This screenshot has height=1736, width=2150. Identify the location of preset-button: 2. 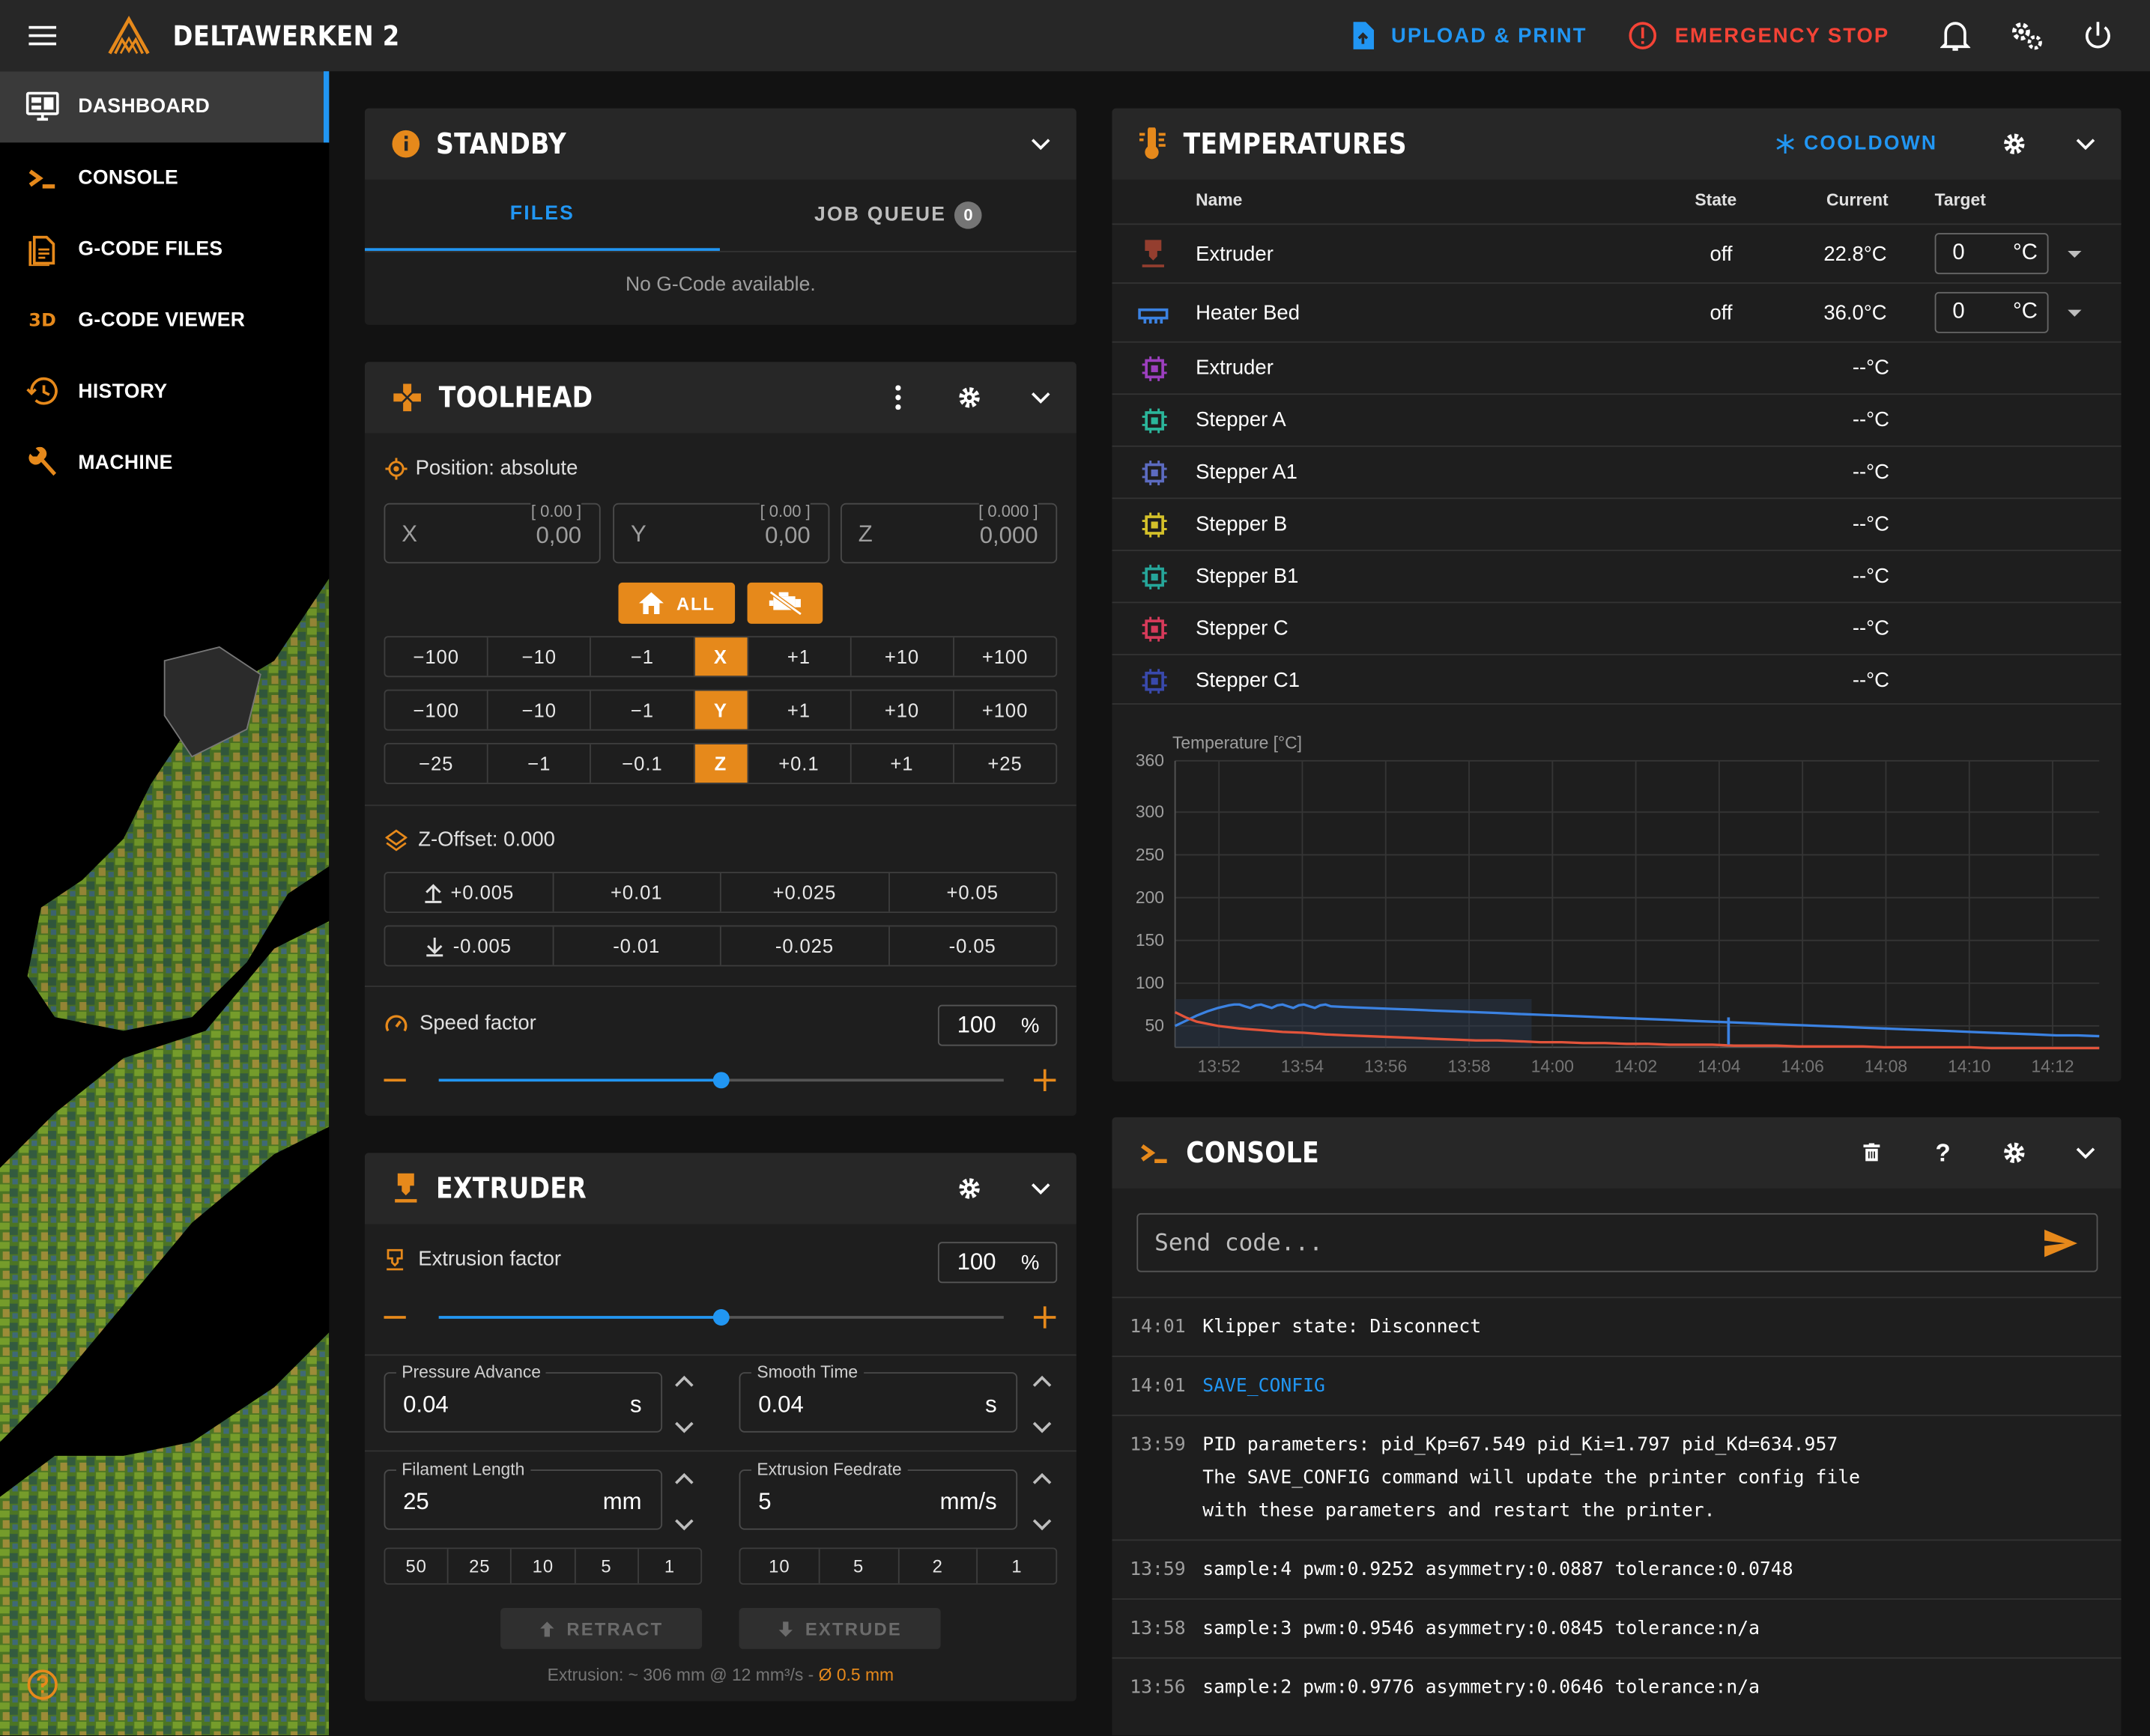
(937, 1567).